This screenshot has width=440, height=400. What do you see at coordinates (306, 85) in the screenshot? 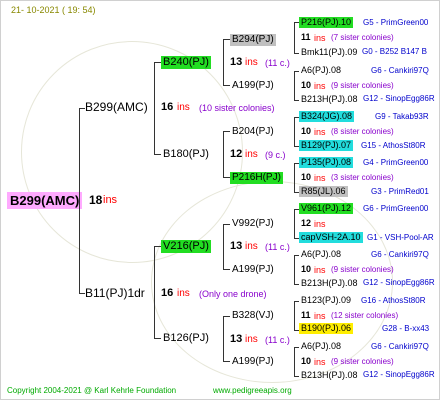
I see `gen4-num-1: 10` at bounding box center [306, 85].